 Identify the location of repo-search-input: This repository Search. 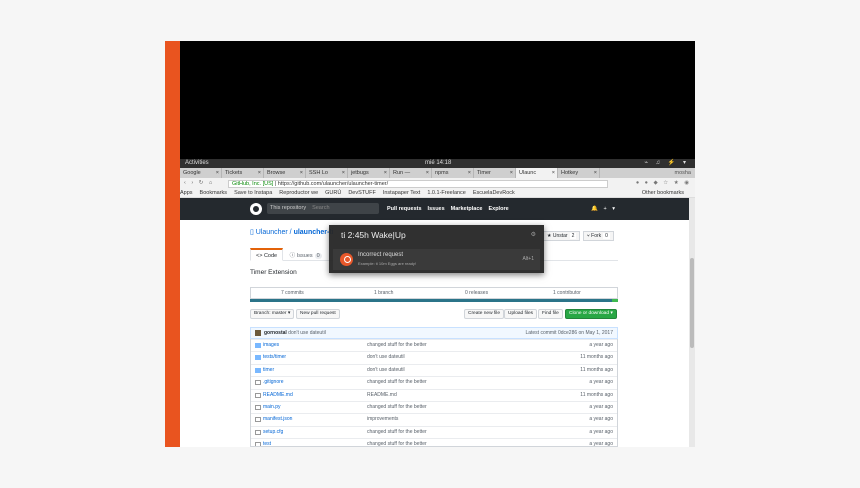
(323, 208).